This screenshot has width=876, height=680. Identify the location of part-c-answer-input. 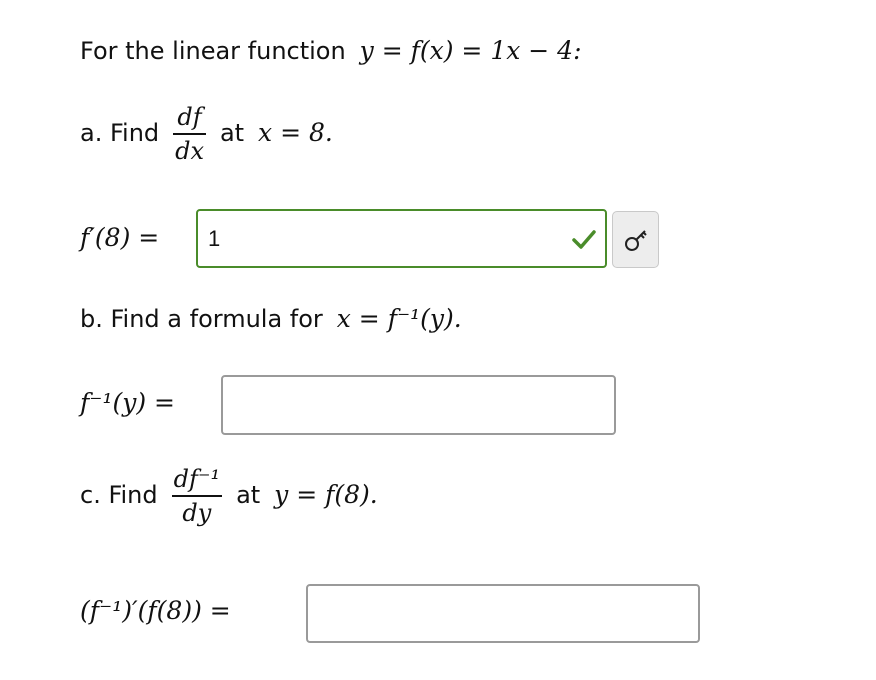
(503, 613).